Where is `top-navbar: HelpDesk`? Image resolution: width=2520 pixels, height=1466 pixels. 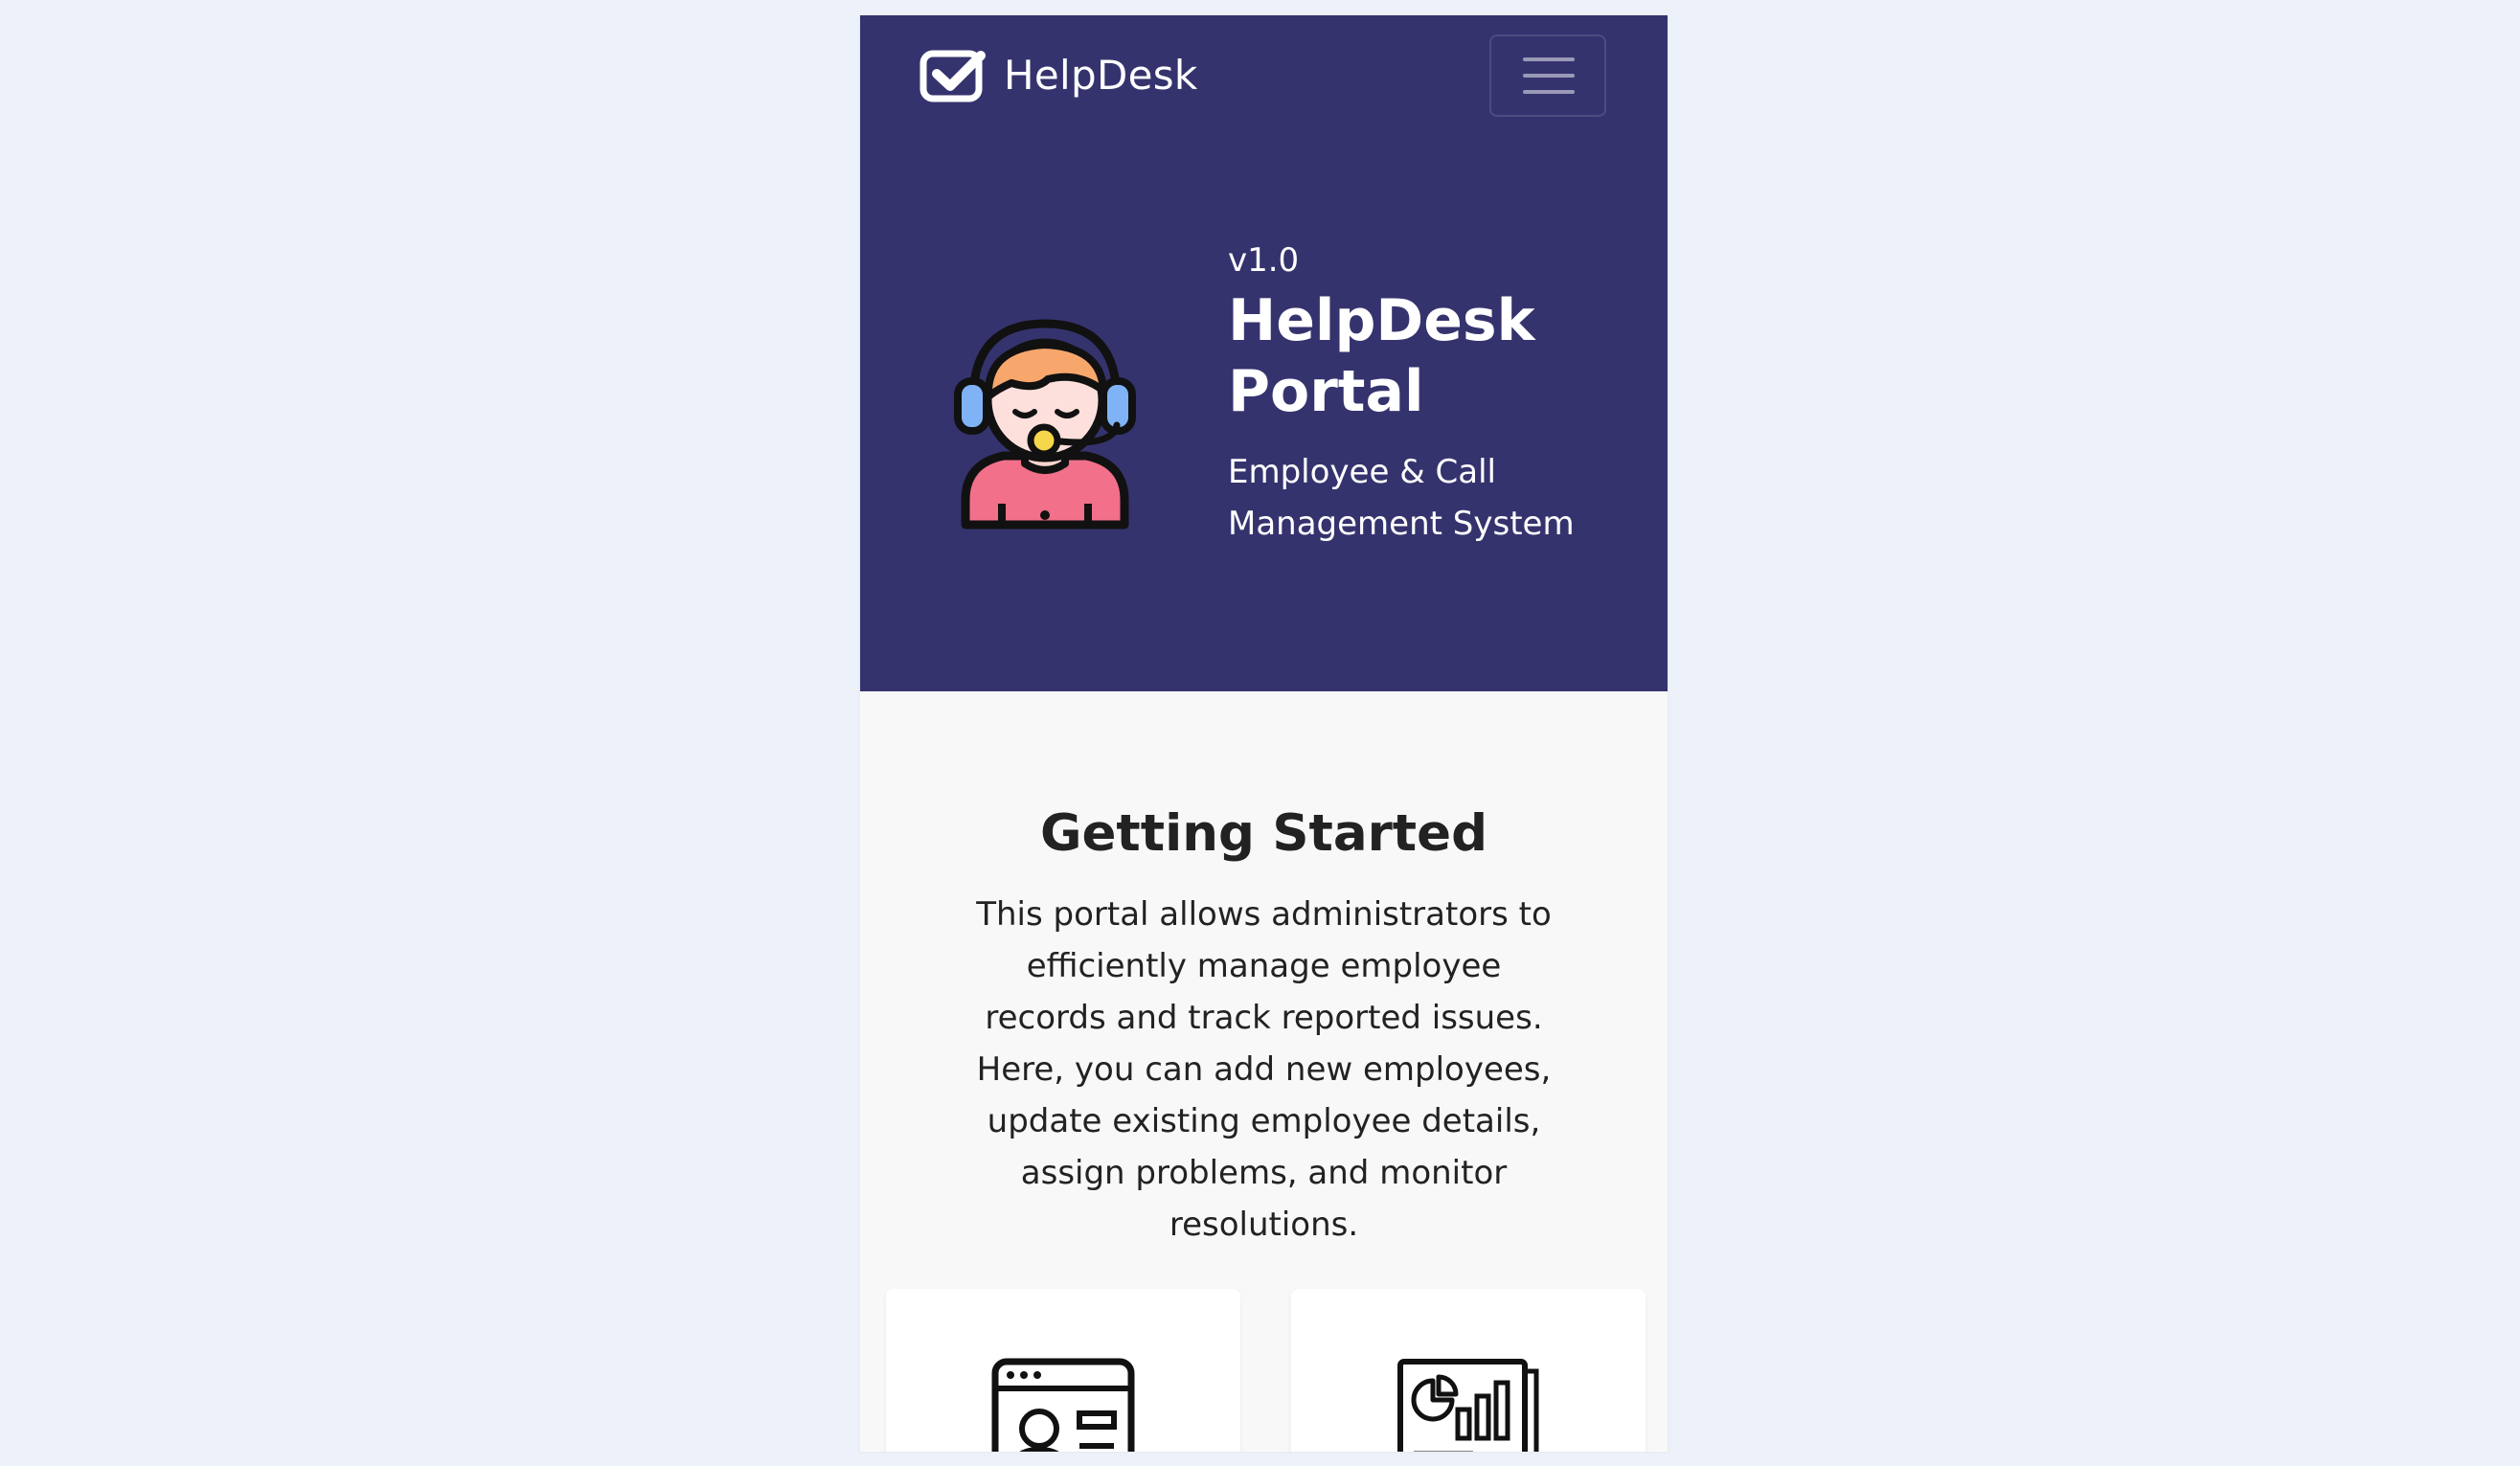
top-navbar: HelpDesk is located at coordinates (1264, 76).